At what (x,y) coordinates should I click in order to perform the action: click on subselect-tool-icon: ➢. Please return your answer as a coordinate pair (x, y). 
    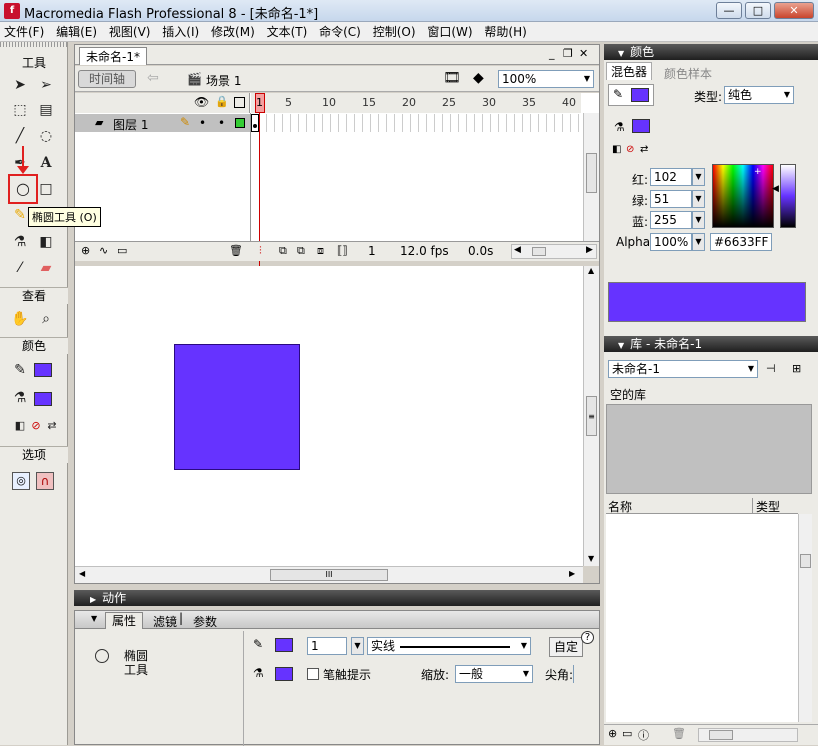
    Looking at the image, I should click on (46, 85).